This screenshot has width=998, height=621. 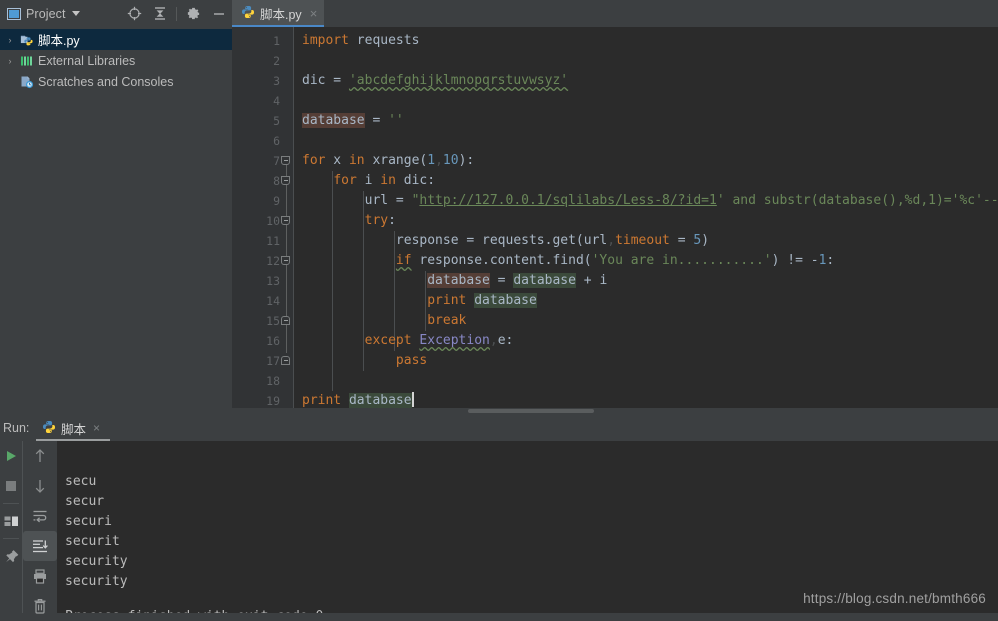 I want to click on editor-bottom-strip, so click(x=499, y=411).